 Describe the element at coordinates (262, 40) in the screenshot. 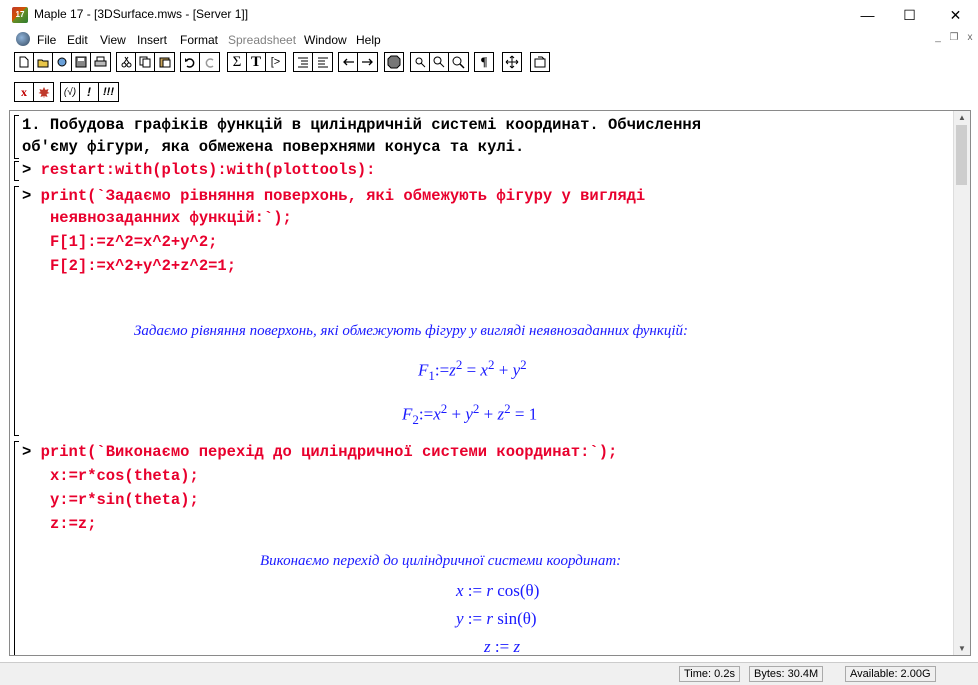

I see `menu-spreadsheet: Spreadsheet` at that location.